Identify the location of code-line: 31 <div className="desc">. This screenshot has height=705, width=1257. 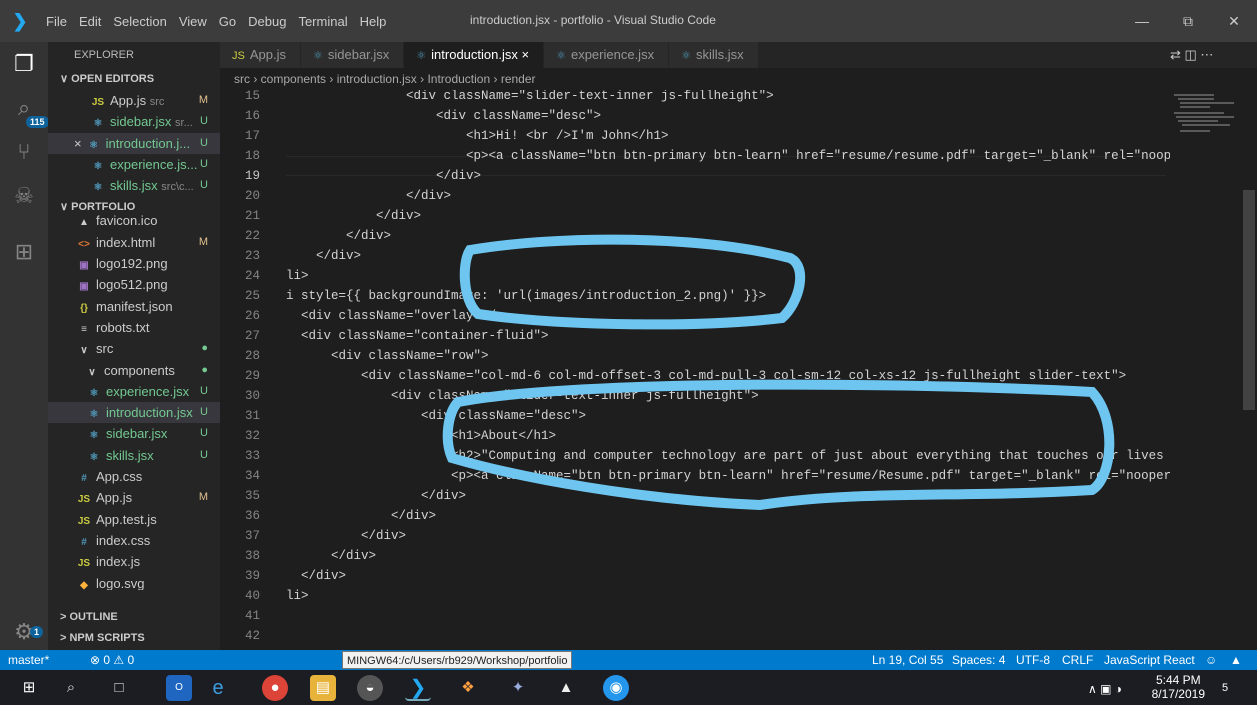
(695, 416).